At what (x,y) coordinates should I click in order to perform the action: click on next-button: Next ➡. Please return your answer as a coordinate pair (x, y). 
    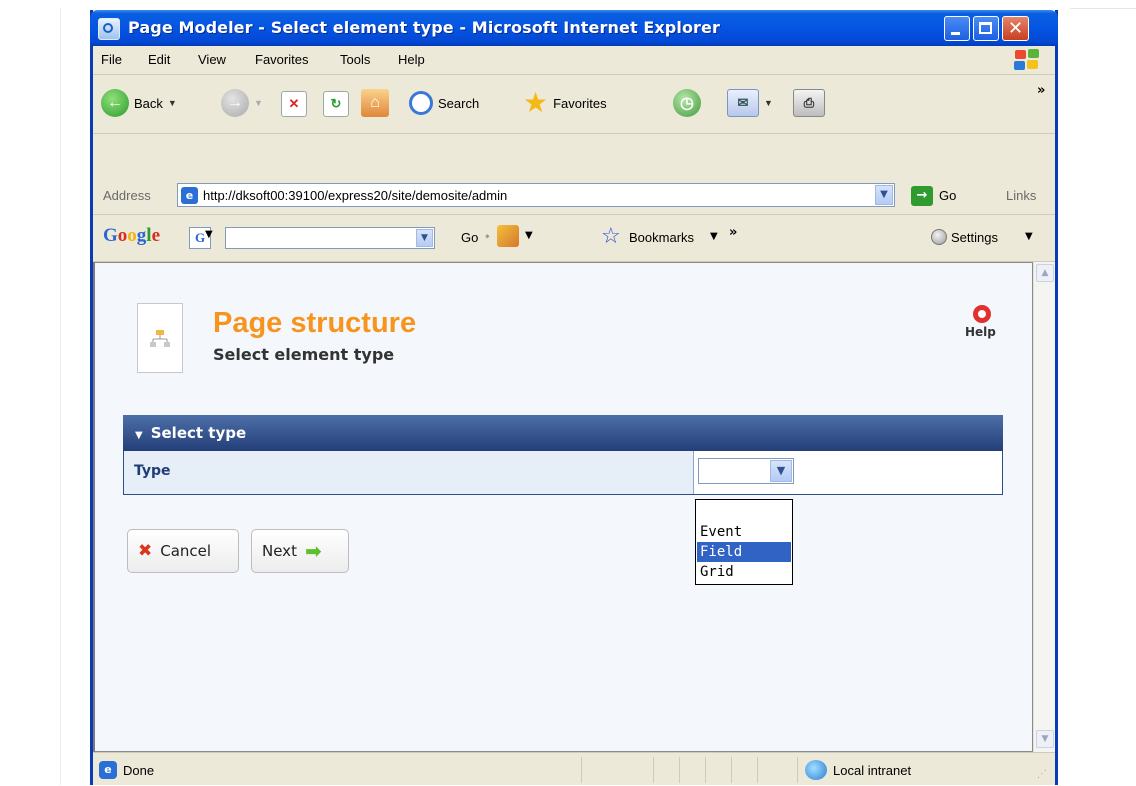
    Looking at the image, I should click on (300, 551).